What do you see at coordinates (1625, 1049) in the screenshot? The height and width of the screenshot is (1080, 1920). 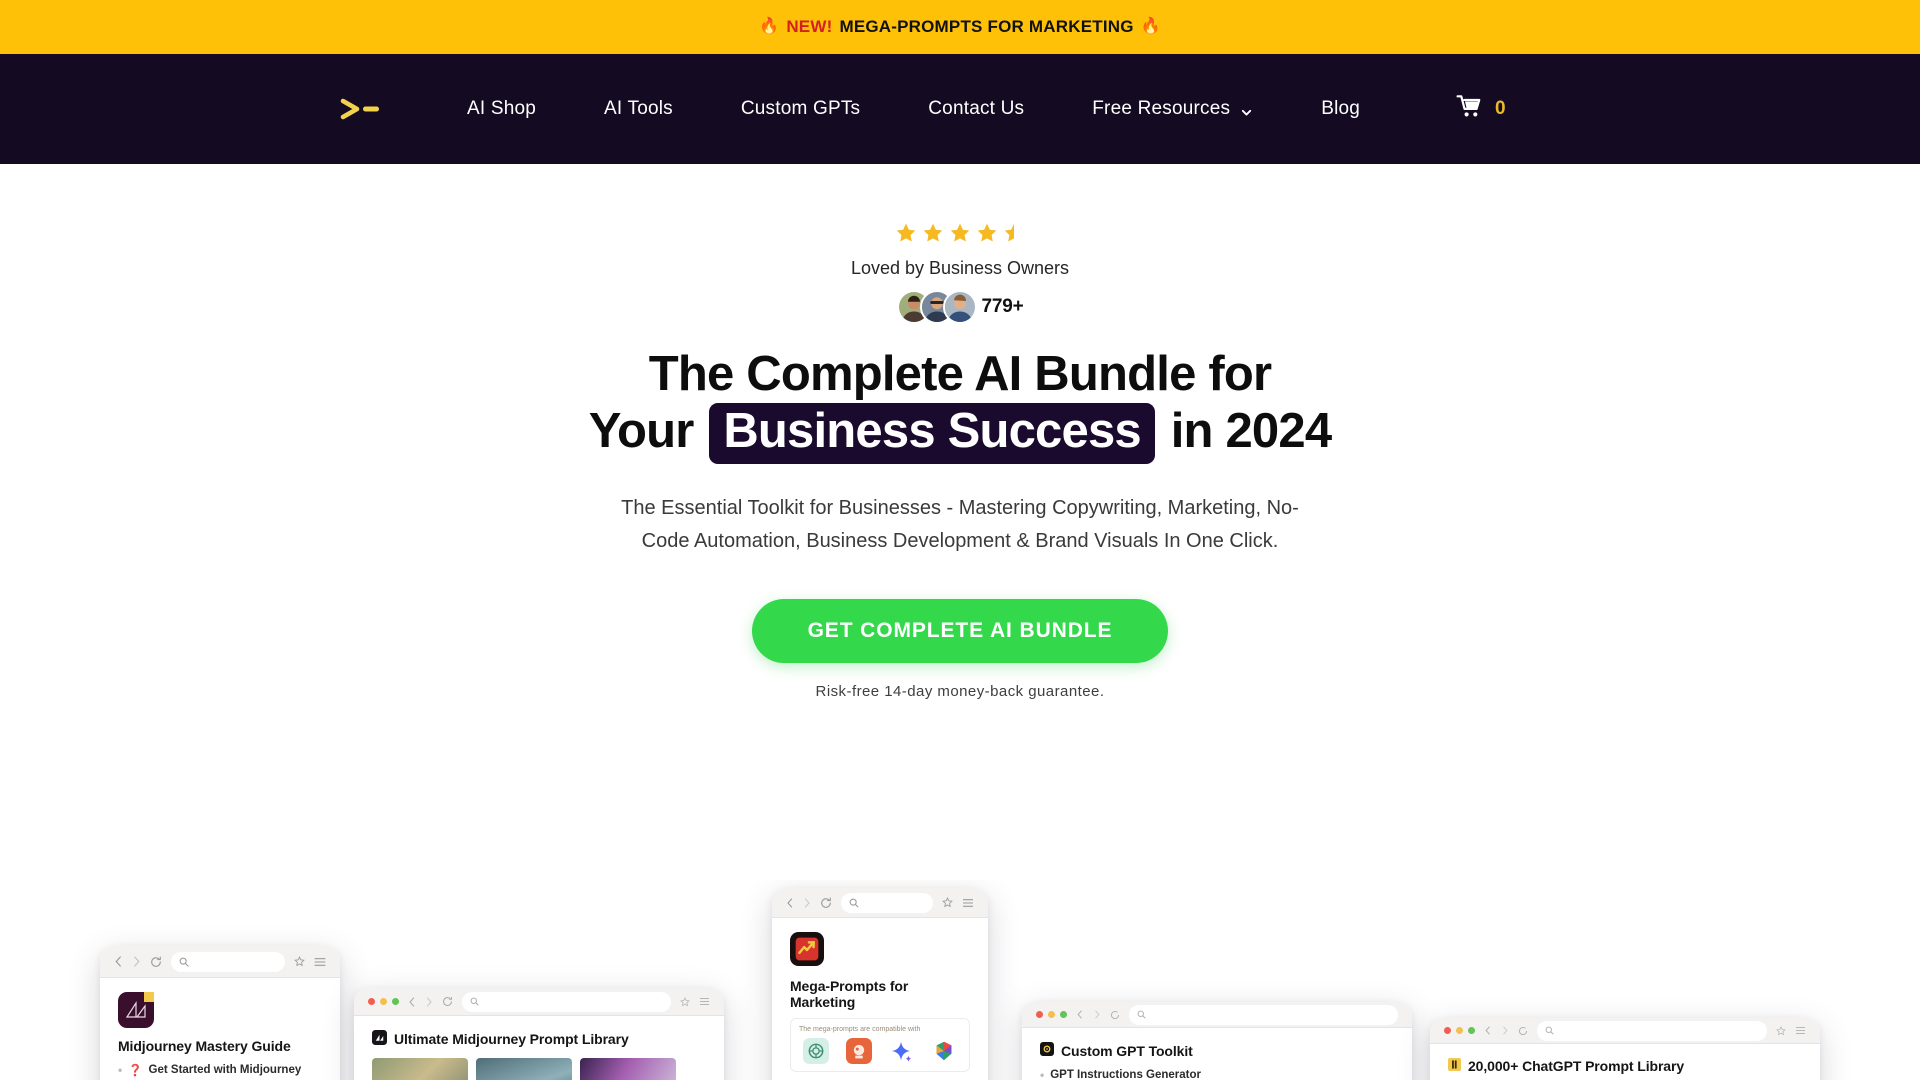 I see `preview-card-chatgpt-prompt-library: 20,000+ ChatGPT Prompt Library 🗂 🗂 🗂 🗂` at bounding box center [1625, 1049].